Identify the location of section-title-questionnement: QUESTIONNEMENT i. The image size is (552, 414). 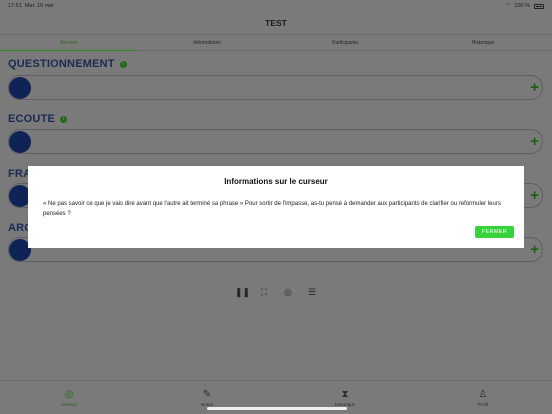
(67, 64).